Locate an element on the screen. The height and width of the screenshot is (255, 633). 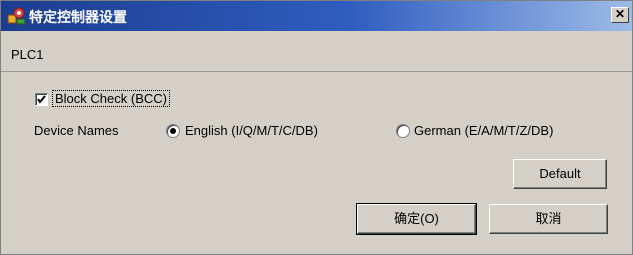
checkmark-icon is located at coordinates (41, 99).